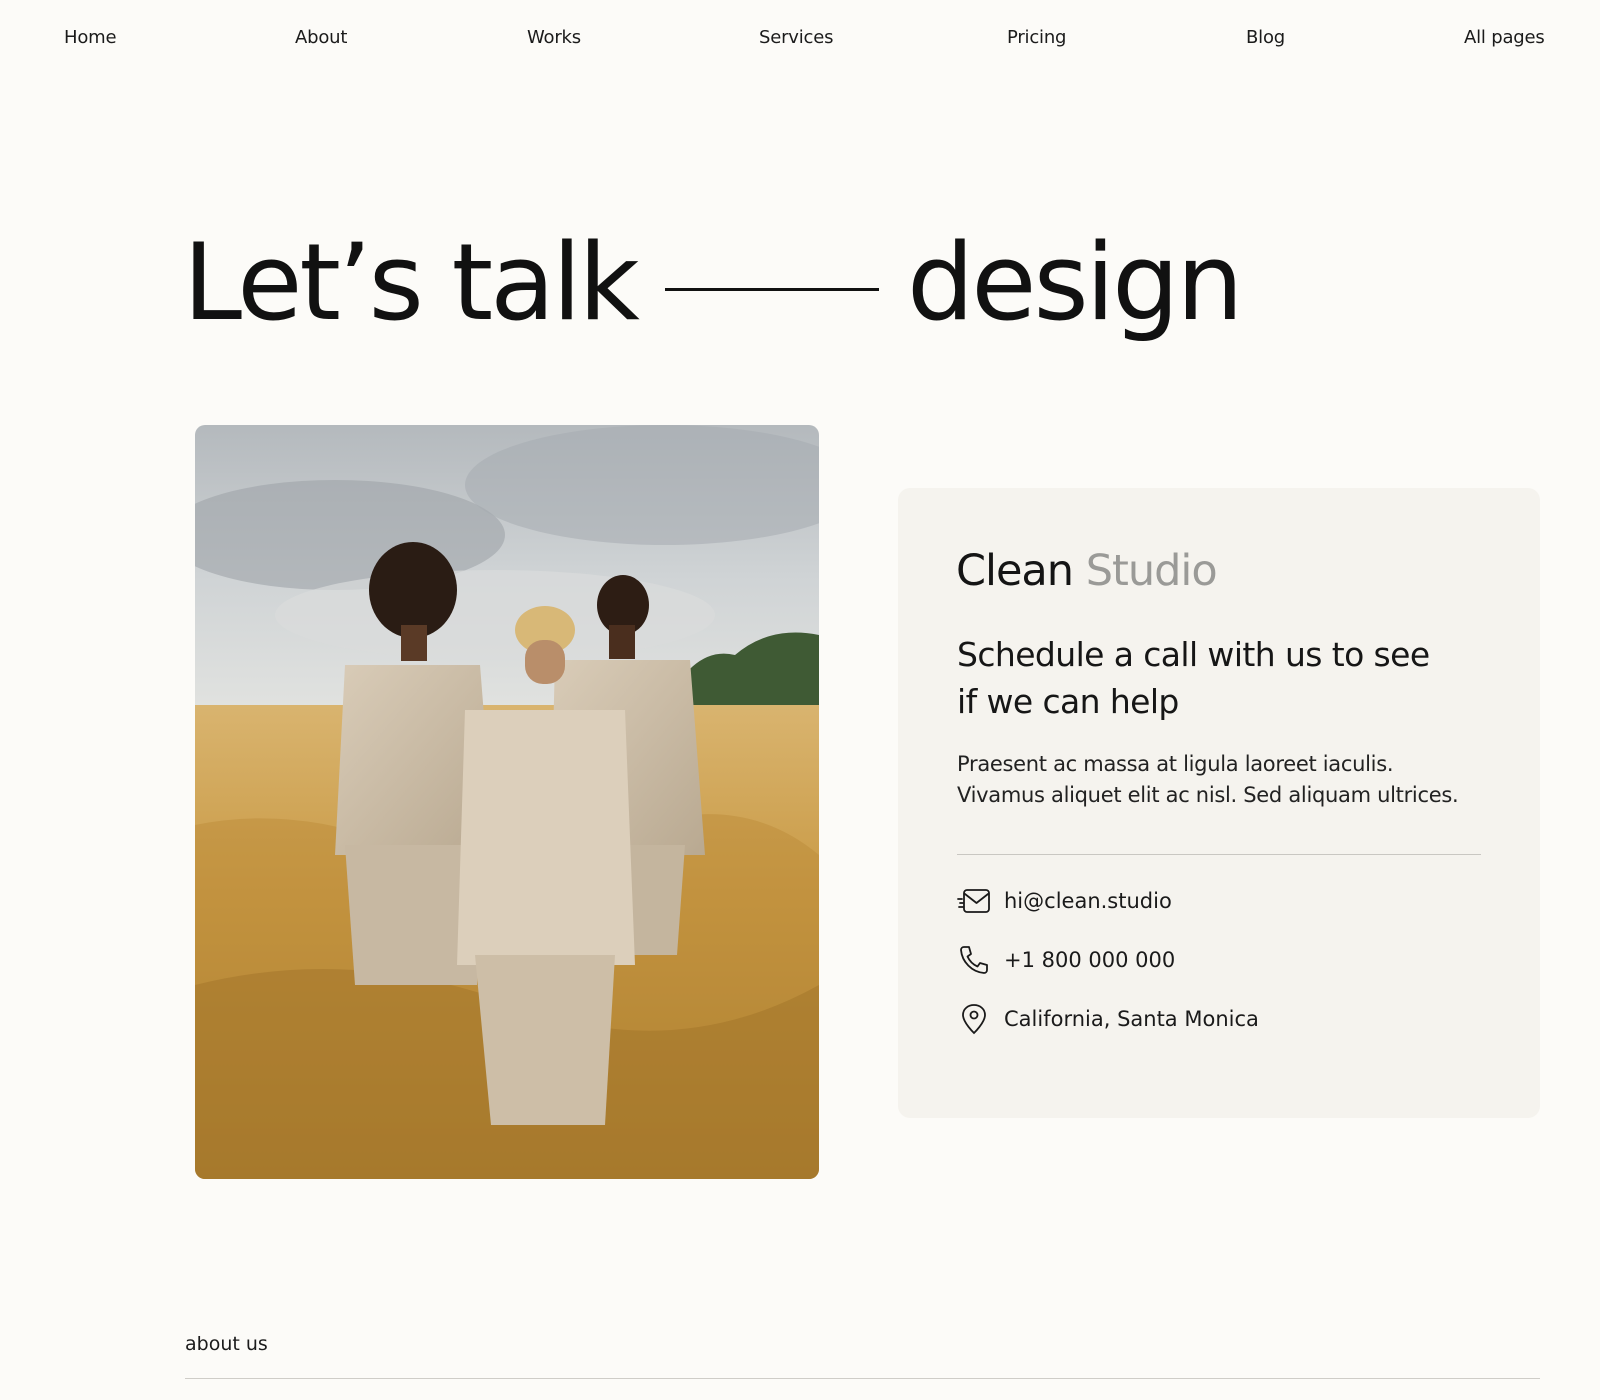 The width and height of the screenshot is (1600, 1400). Describe the element at coordinates (796, 37) in the screenshot. I see `nav-item-services: Services` at that location.